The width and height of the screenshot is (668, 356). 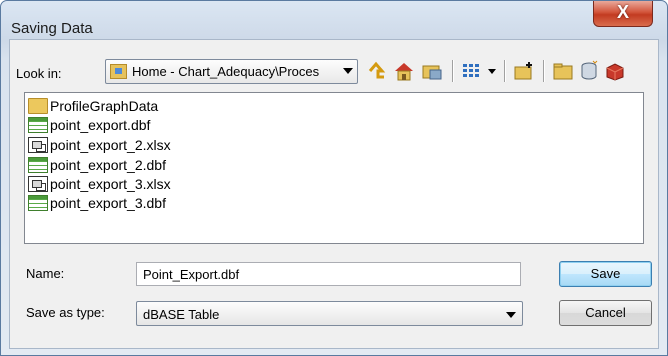 What do you see at coordinates (181, 314) in the screenshot?
I see `save-as-type-value: dBASE Table` at bounding box center [181, 314].